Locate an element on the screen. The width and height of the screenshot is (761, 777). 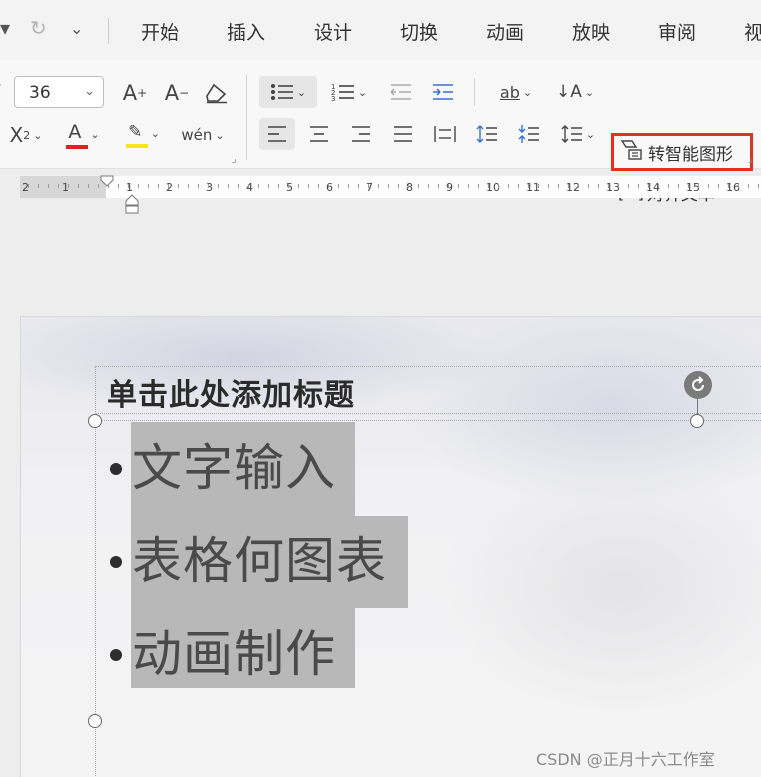
list-item: 动画制作 is located at coordinates (234, 654).